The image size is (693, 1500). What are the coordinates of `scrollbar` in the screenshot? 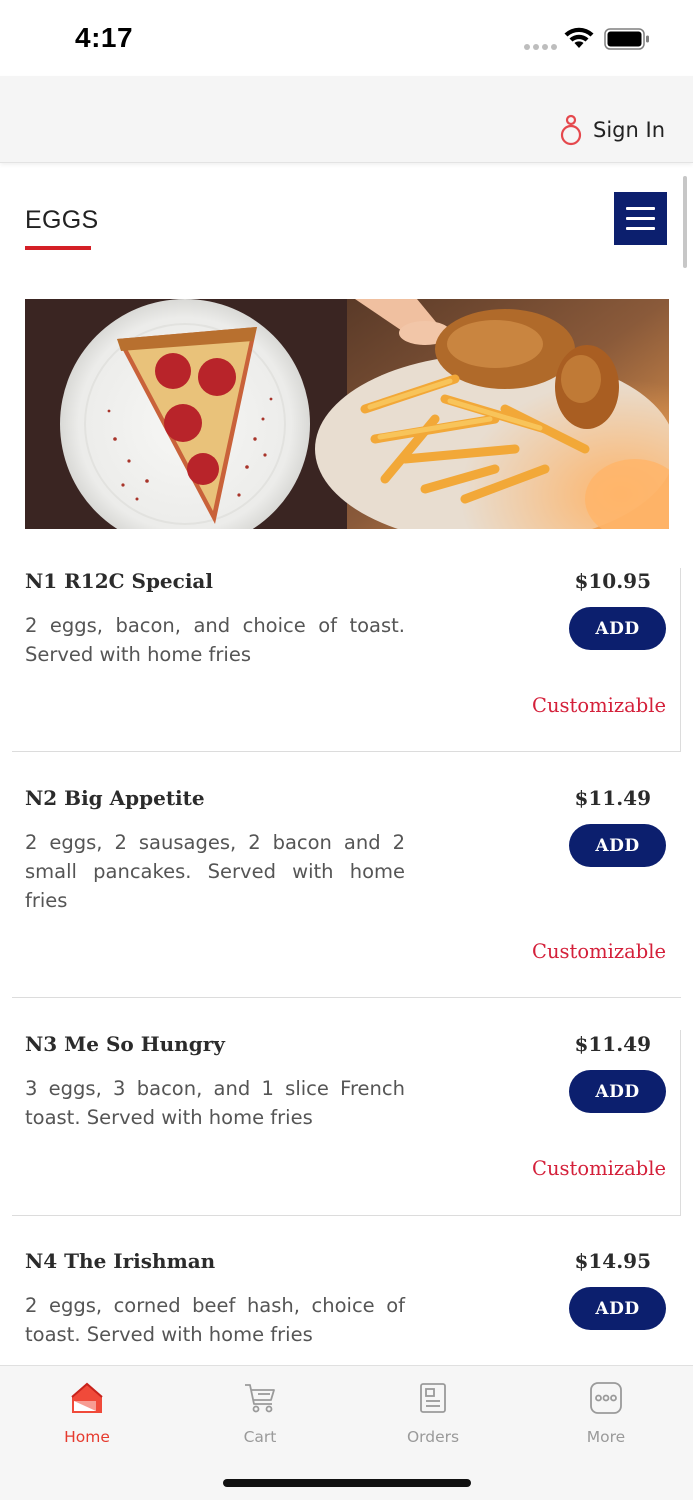 It's located at (685, 222).